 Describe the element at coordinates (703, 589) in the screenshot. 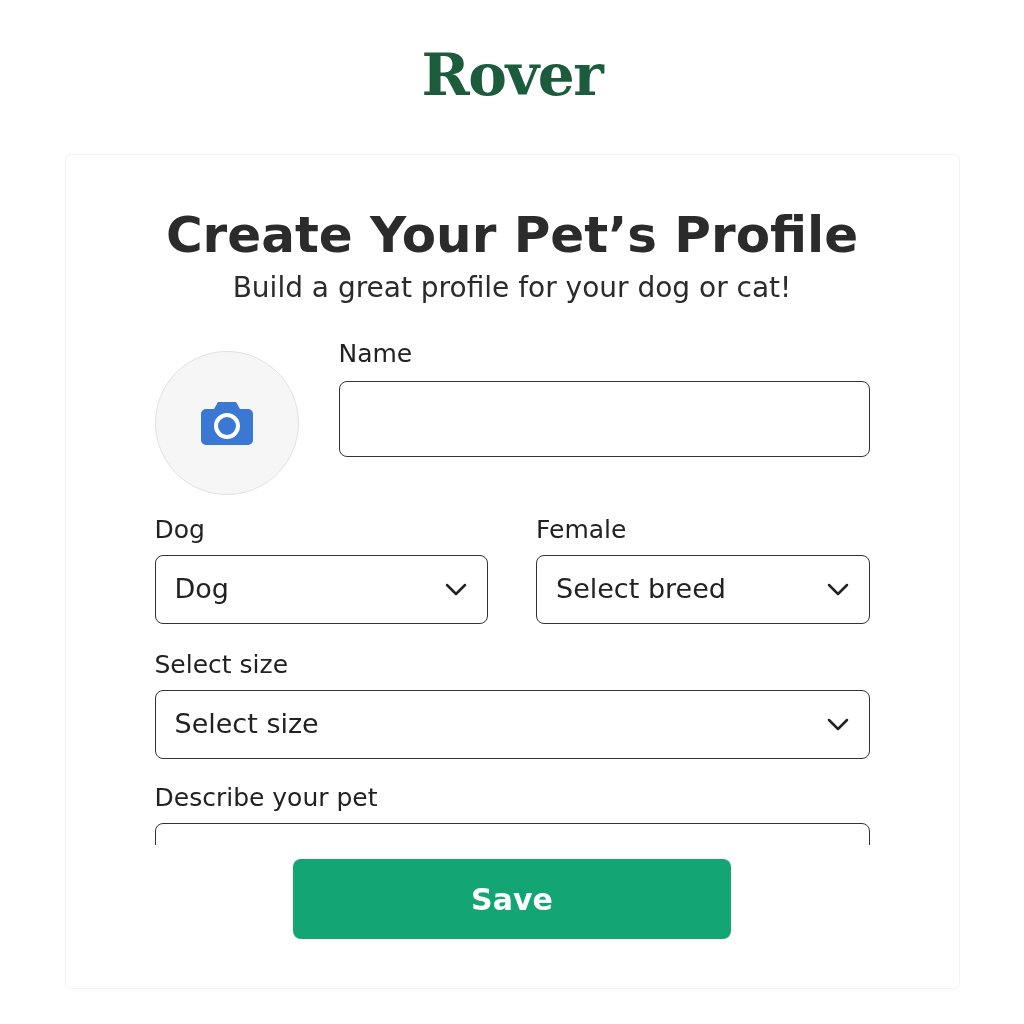

I see `dropdown: Select breed` at that location.